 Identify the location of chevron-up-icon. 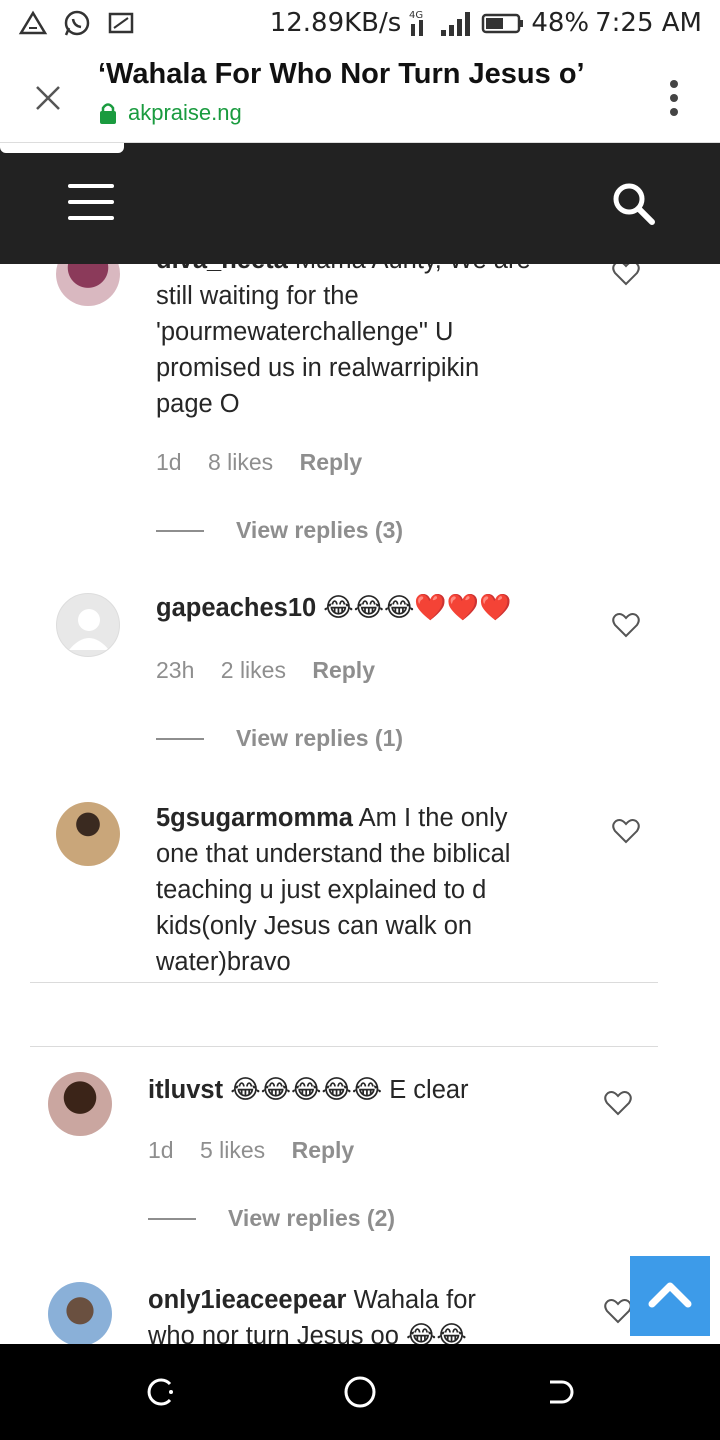
(670, 1295).